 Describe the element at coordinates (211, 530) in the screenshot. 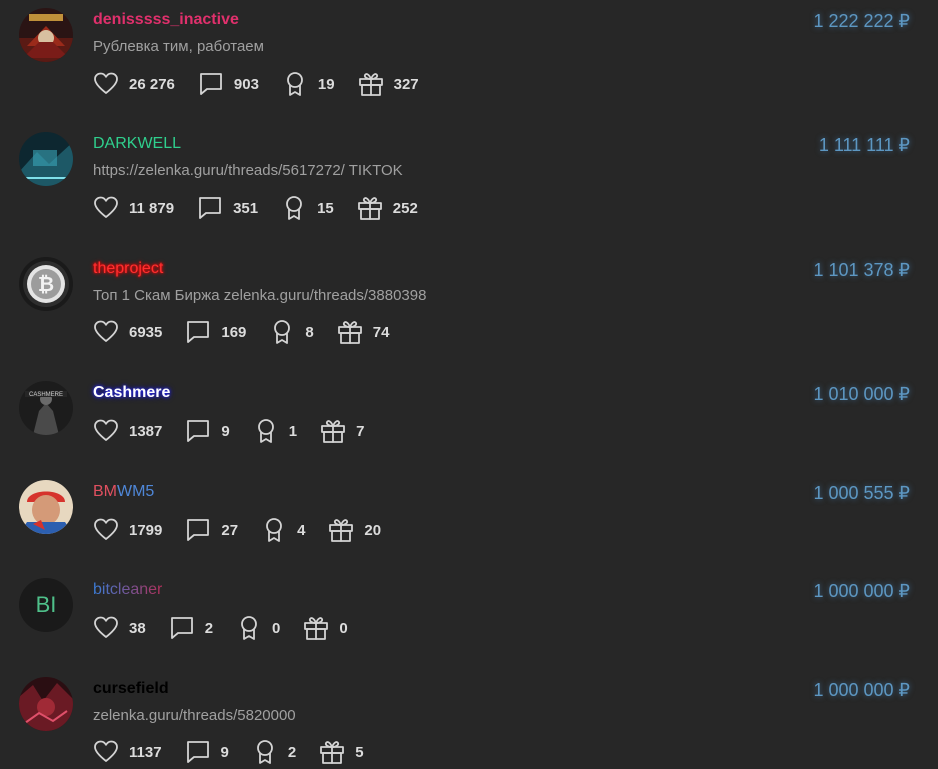

I see `messages-stat: 27` at that location.